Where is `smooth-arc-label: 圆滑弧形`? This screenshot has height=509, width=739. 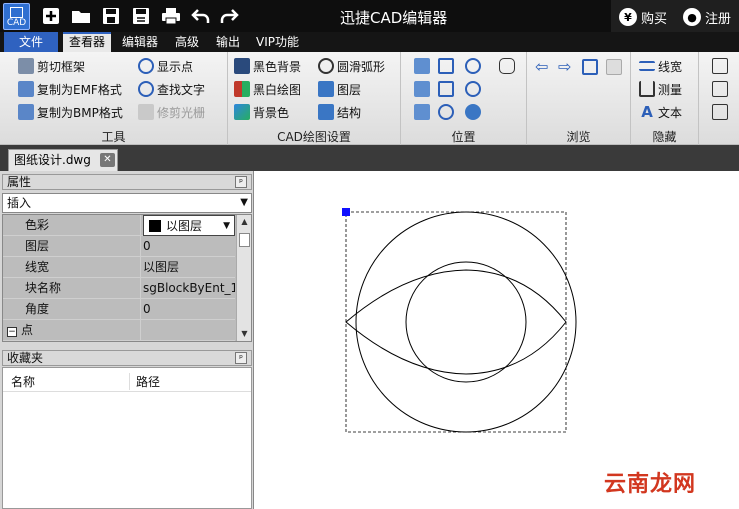
smooth-arc-label: 圆滑弧形 is located at coordinates (361, 66).